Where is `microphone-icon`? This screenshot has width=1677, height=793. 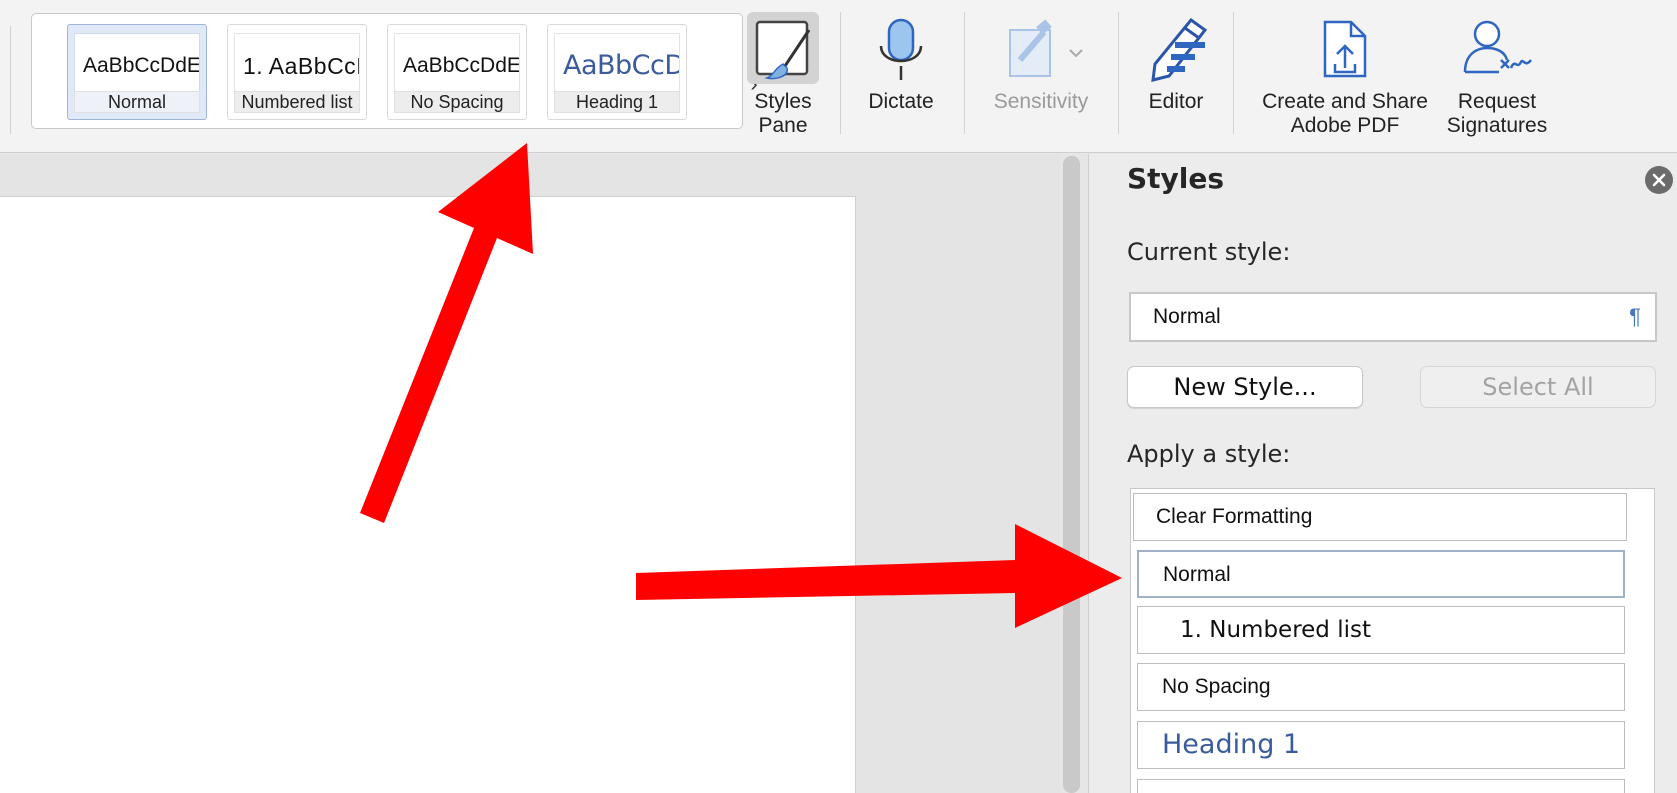 microphone-icon is located at coordinates (901, 51).